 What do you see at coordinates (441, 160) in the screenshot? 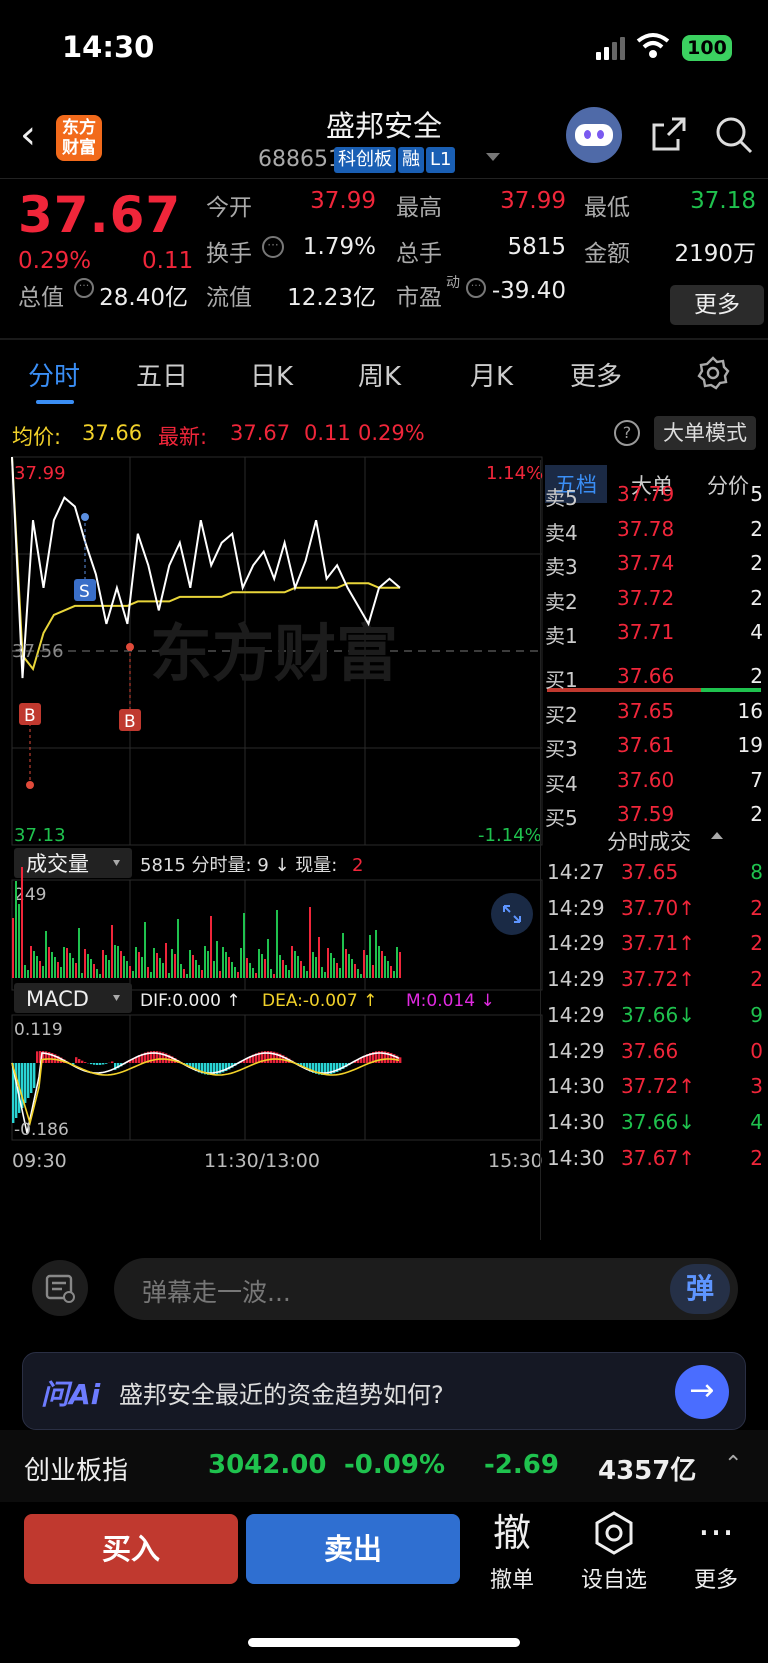
I see `tag-level: L1` at bounding box center [441, 160].